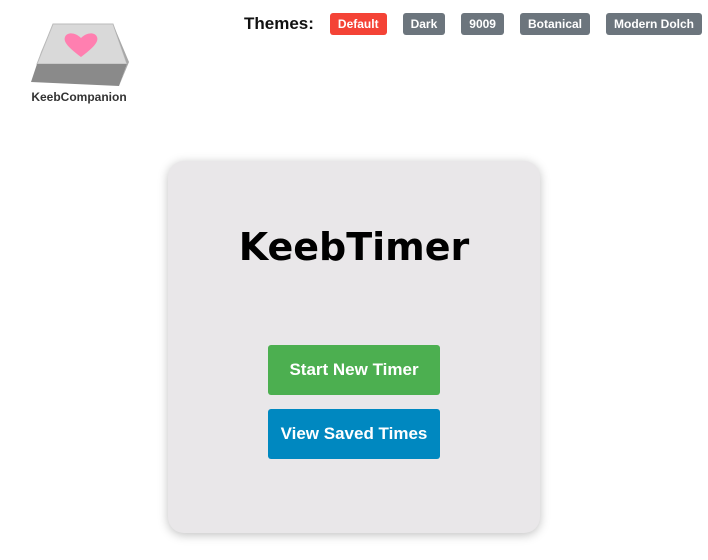 Image resolution: width=708 pixels, height=560 pixels. Describe the element at coordinates (354, 247) in the screenshot. I see `app-title: KeebTimer` at that location.